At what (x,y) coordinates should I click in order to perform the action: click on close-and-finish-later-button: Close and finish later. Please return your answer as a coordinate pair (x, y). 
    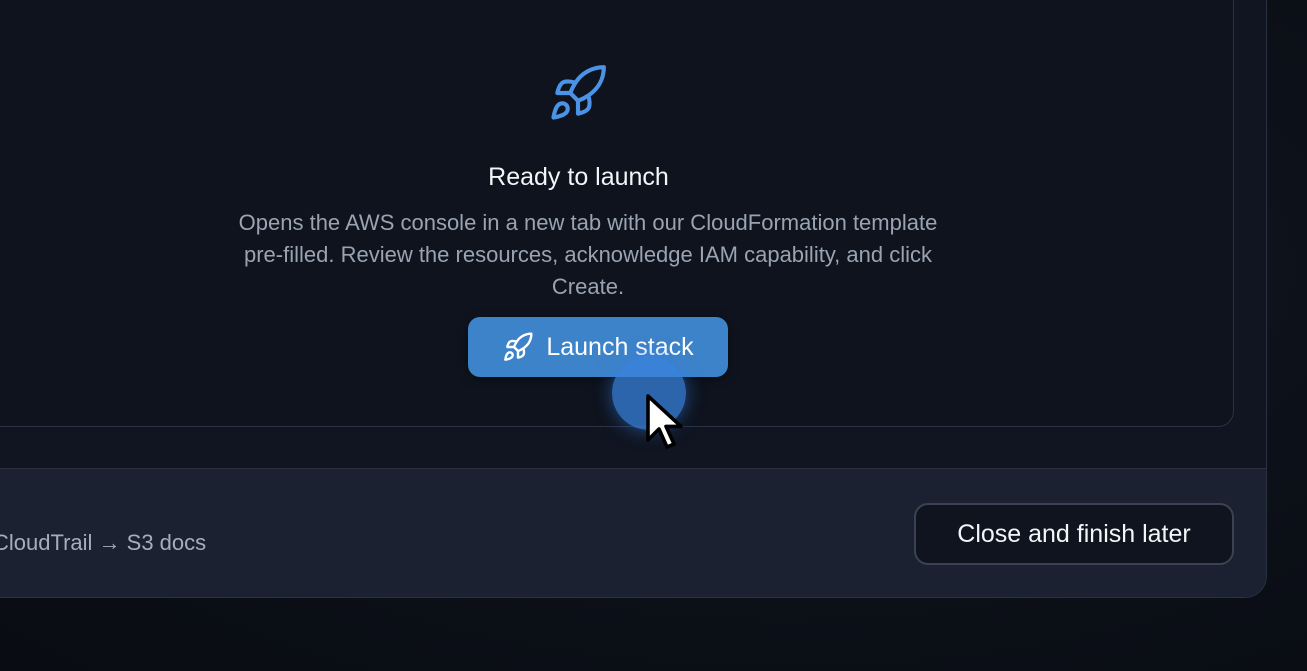
    Looking at the image, I should click on (1074, 534).